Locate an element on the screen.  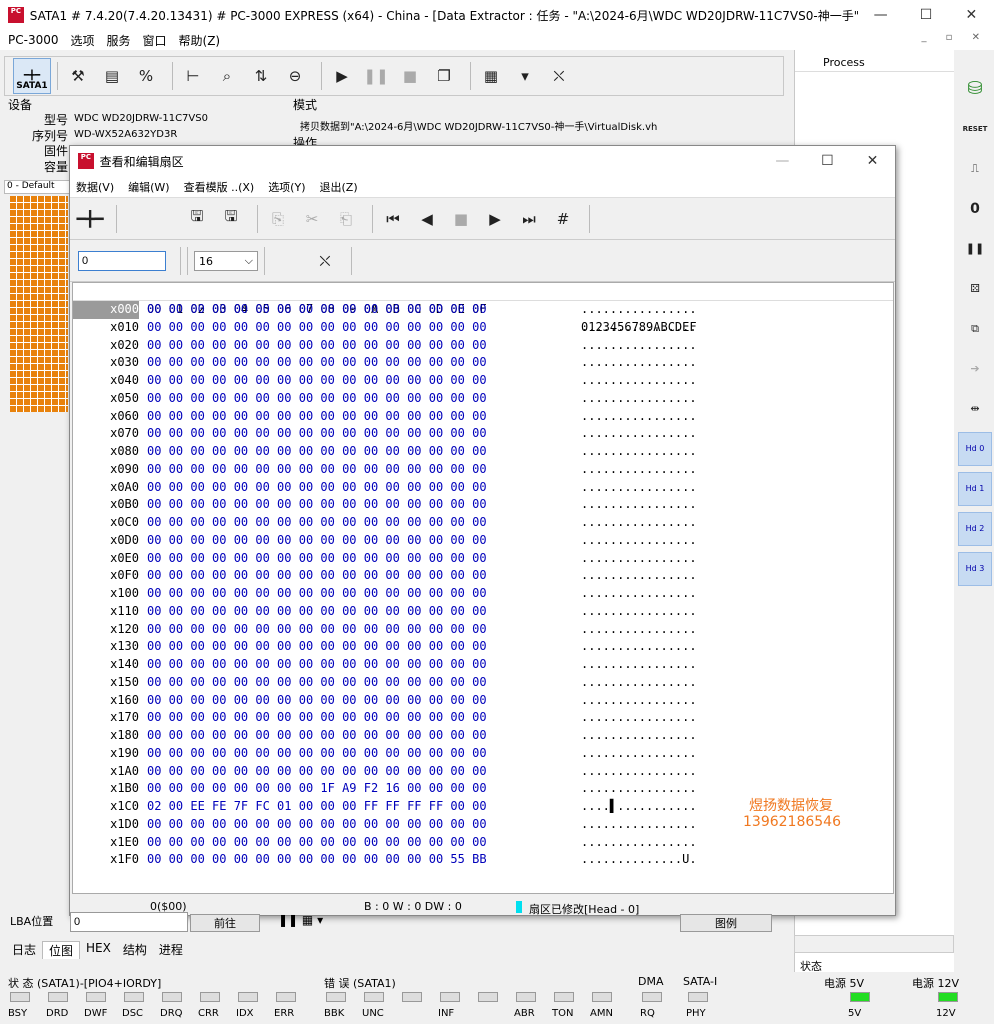
save-icon: 🖫 is located at coordinates (197, 219).